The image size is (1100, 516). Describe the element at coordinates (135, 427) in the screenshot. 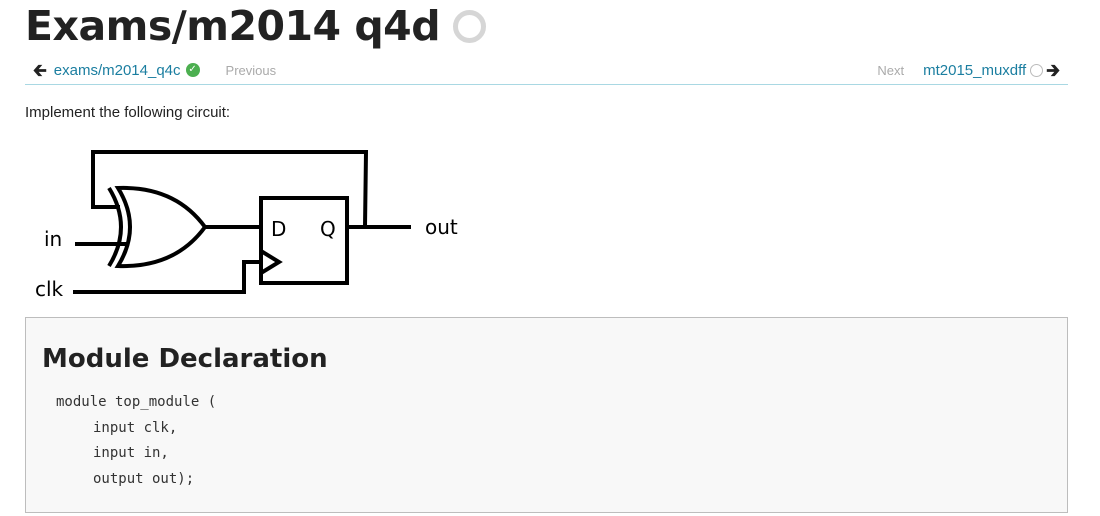

I see `code-line: input clk,` at that location.